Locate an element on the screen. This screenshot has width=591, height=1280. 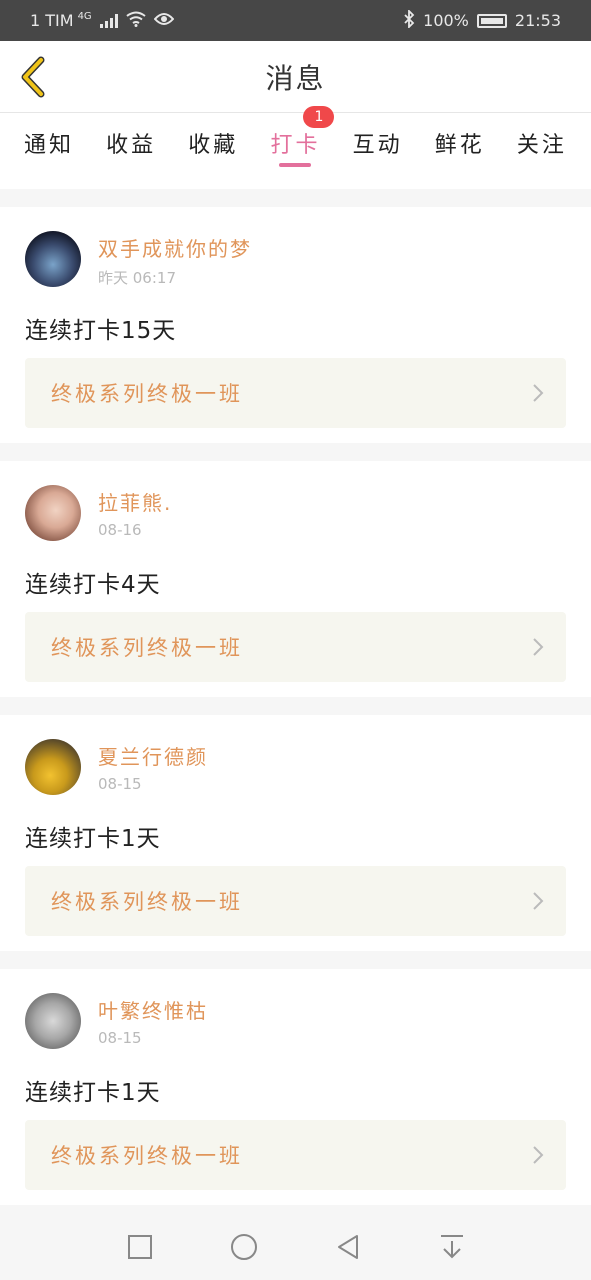
checkin-message: 连续打卡15天 is located at coordinates (101, 331).